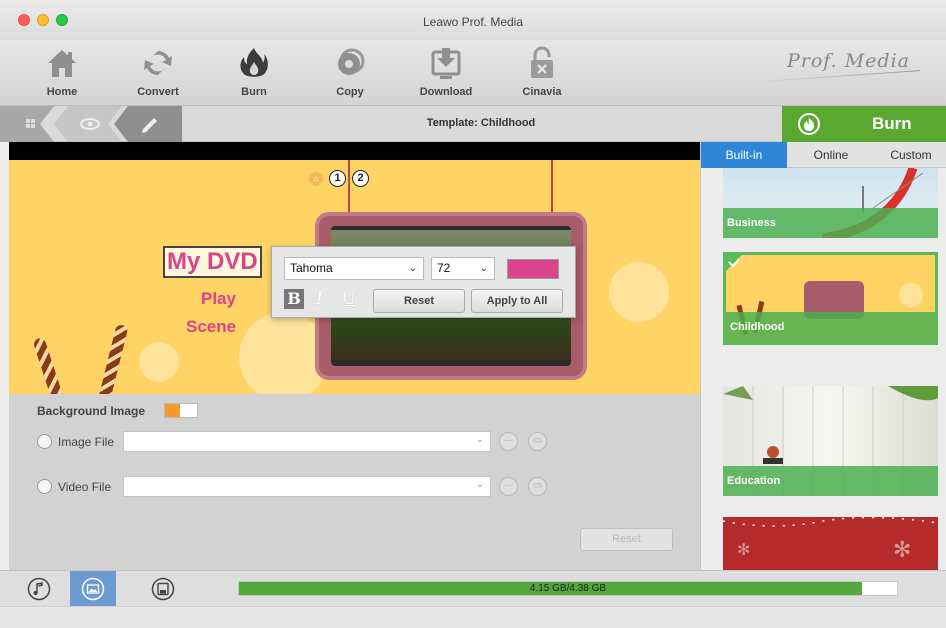 The image size is (946, 628). Describe the element at coordinates (354, 268) in the screenshot. I see `font-family-select: Tahoma ⌄` at that location.